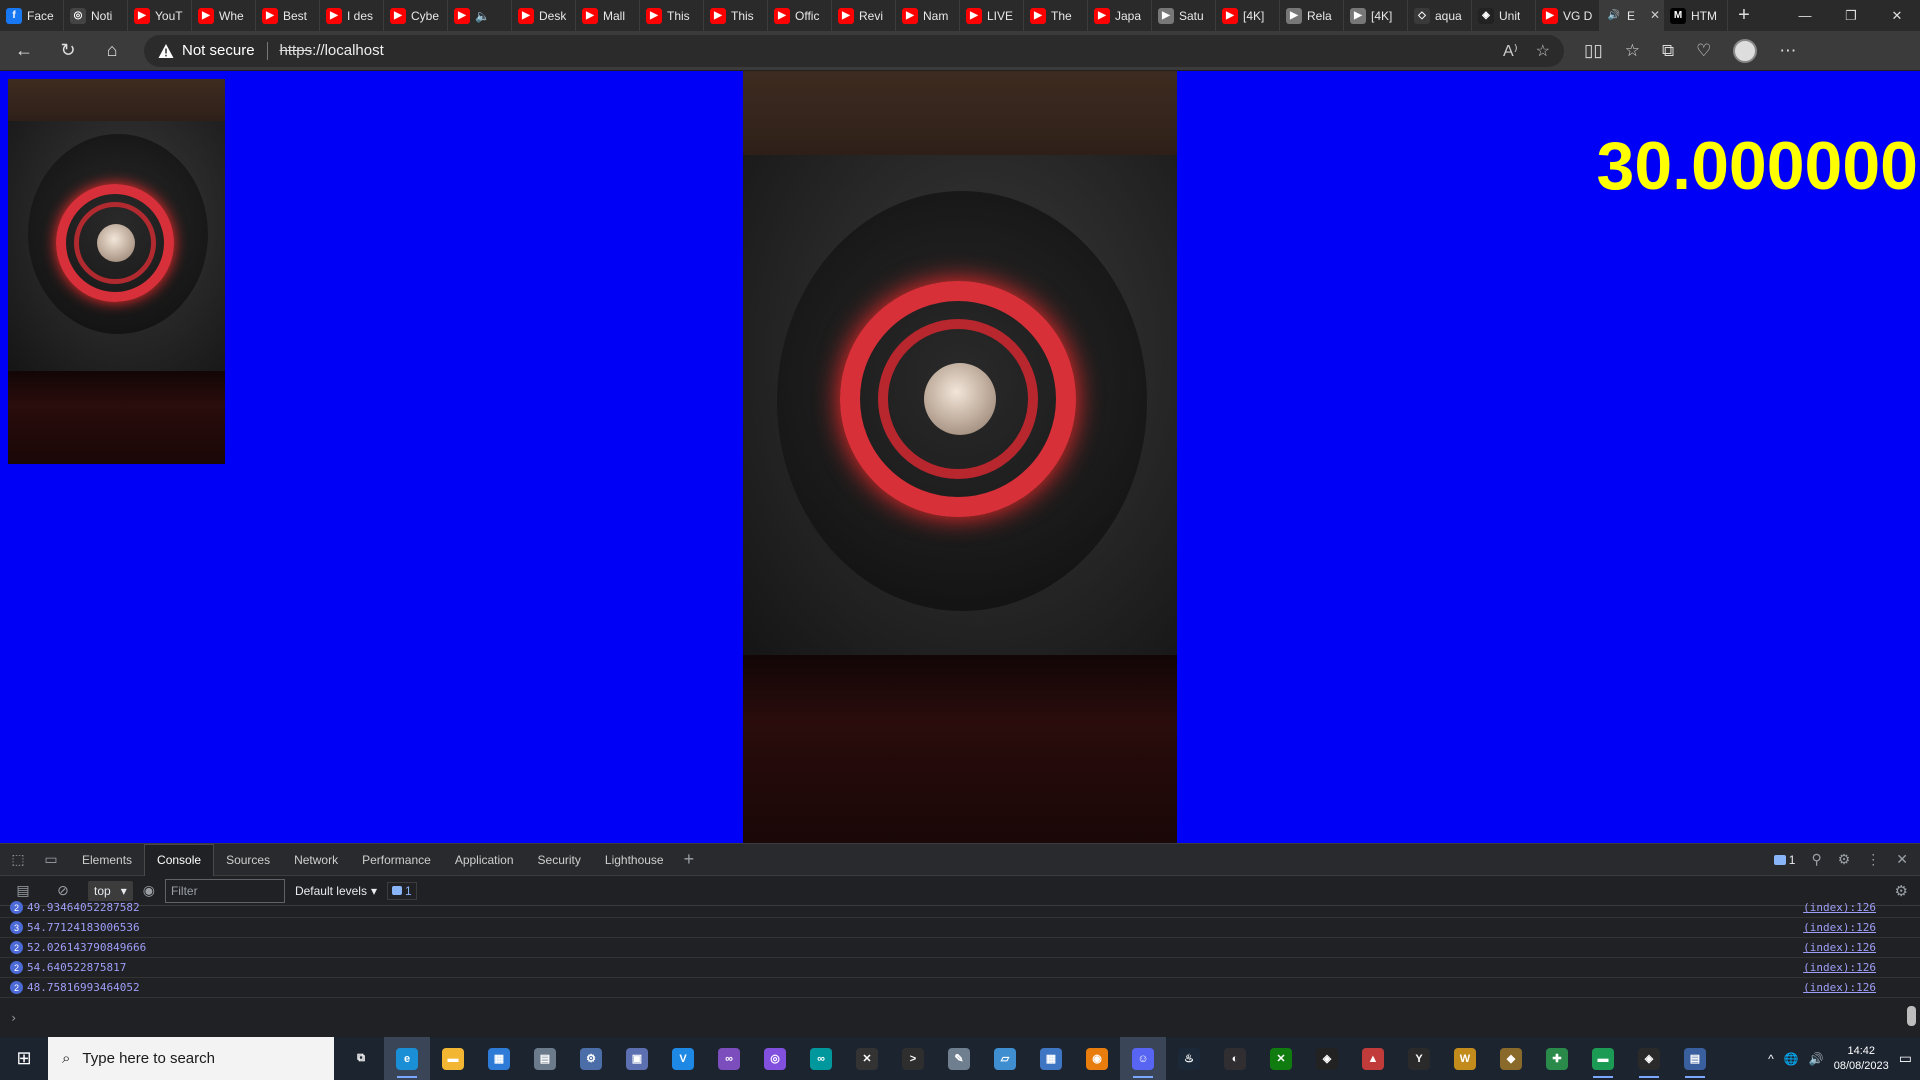  What do you see at coordinates (32, 15) in the screenshot?
I see `browser-tab: f Face` at bounding box center [32, 15].